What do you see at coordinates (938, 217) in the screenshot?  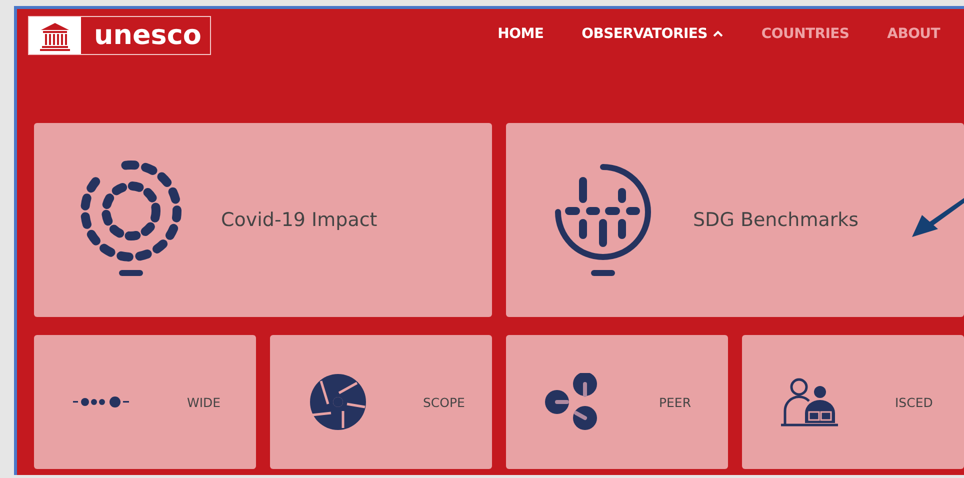 I see `annotation-arrow` at bounding box center [938, 217].